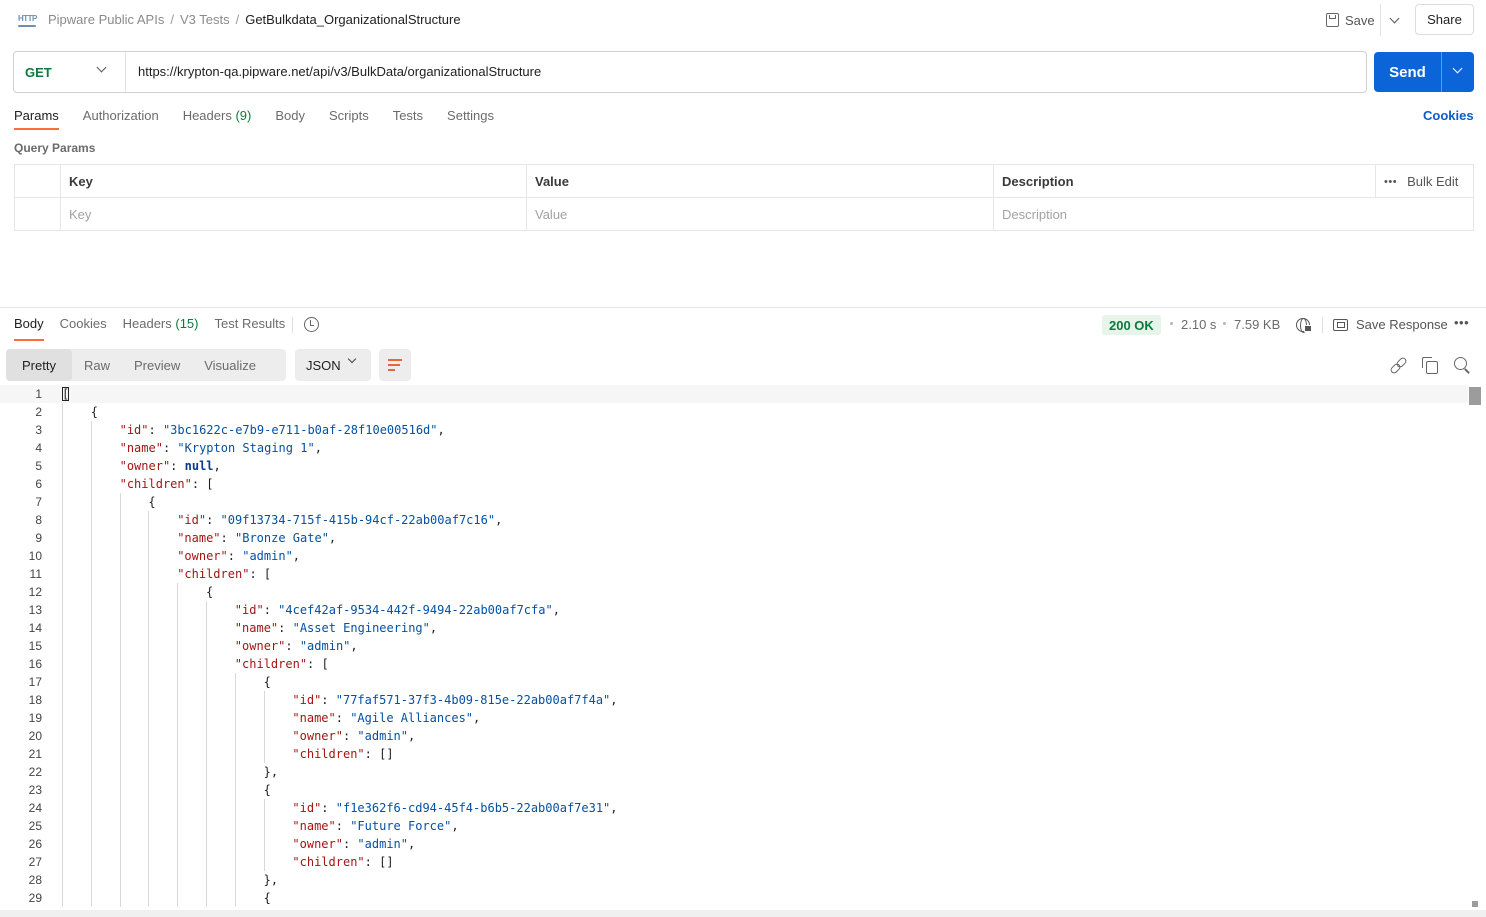  I want to click on response-tab-cookies: Cookies, so click(83, 323).